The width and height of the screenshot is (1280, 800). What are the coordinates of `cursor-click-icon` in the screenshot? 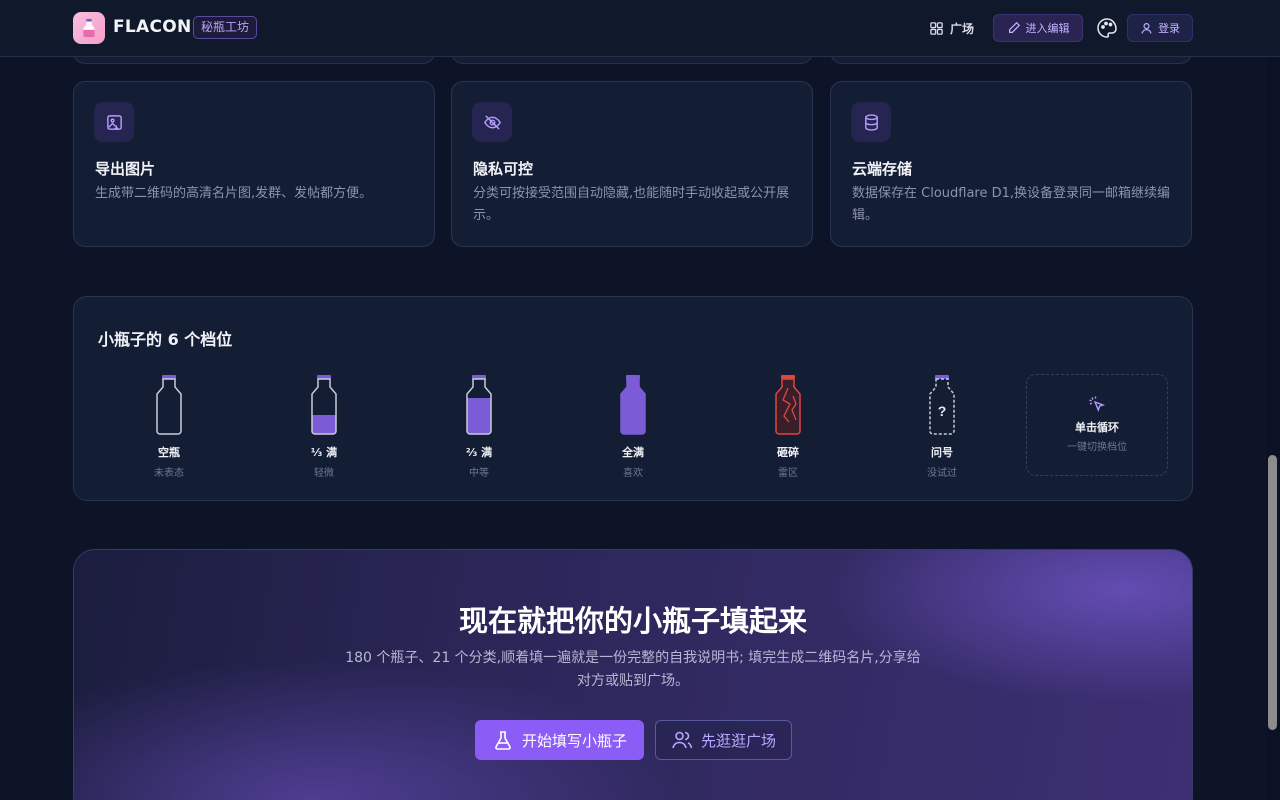 It's located at (1097, 404).